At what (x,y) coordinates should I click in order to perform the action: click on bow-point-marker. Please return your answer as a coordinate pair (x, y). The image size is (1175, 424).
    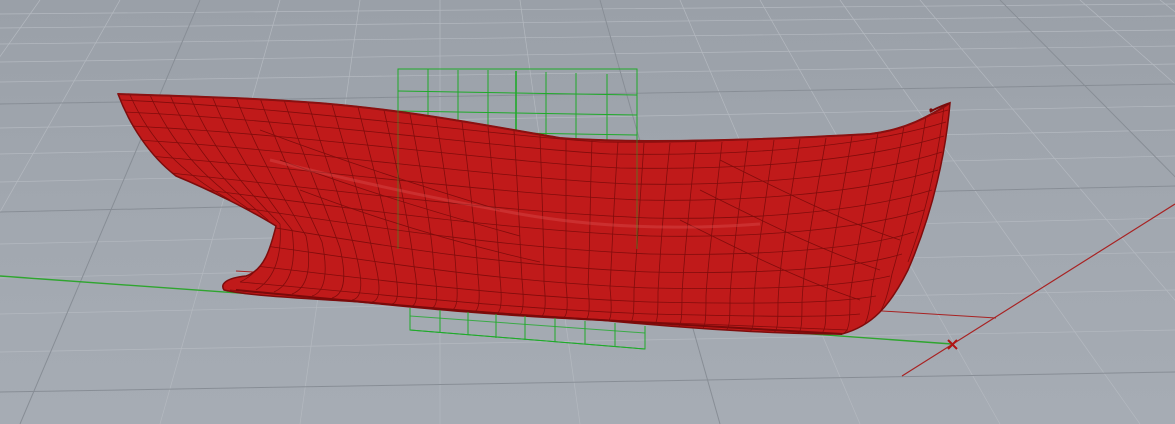
    Looking at the image, I should click on (931, 110).